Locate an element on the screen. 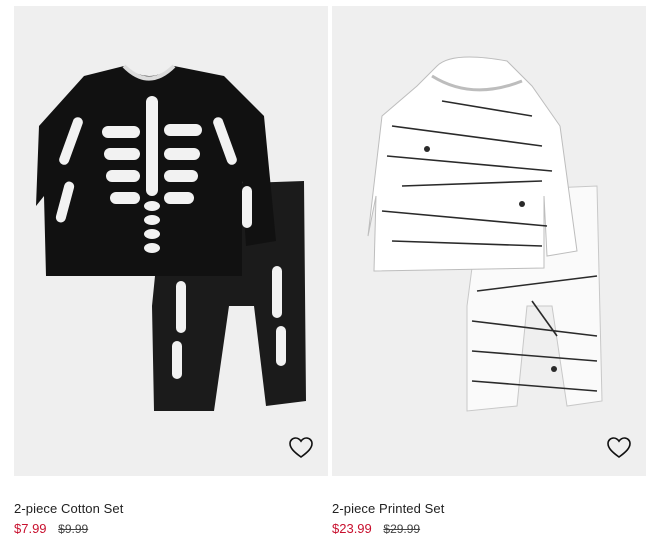 This screenshot has width=648, height=542. product-price: $23.99 $29.99 is located at coordinates (489, 529).